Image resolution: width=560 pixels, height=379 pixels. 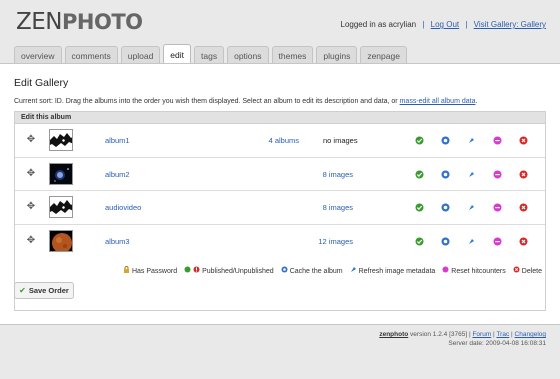 I want to click on legend-published: Published/Unpublished, so click(x=229, y=270).